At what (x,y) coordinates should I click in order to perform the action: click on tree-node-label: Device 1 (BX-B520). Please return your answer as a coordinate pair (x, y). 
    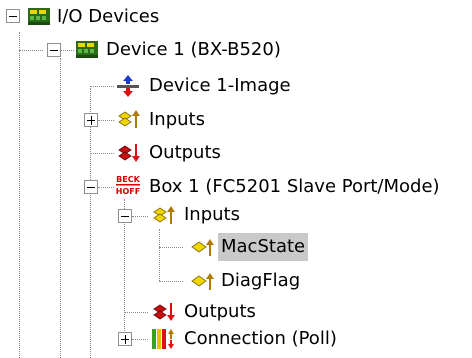
    Looking at the image, I should click on (193, 50).